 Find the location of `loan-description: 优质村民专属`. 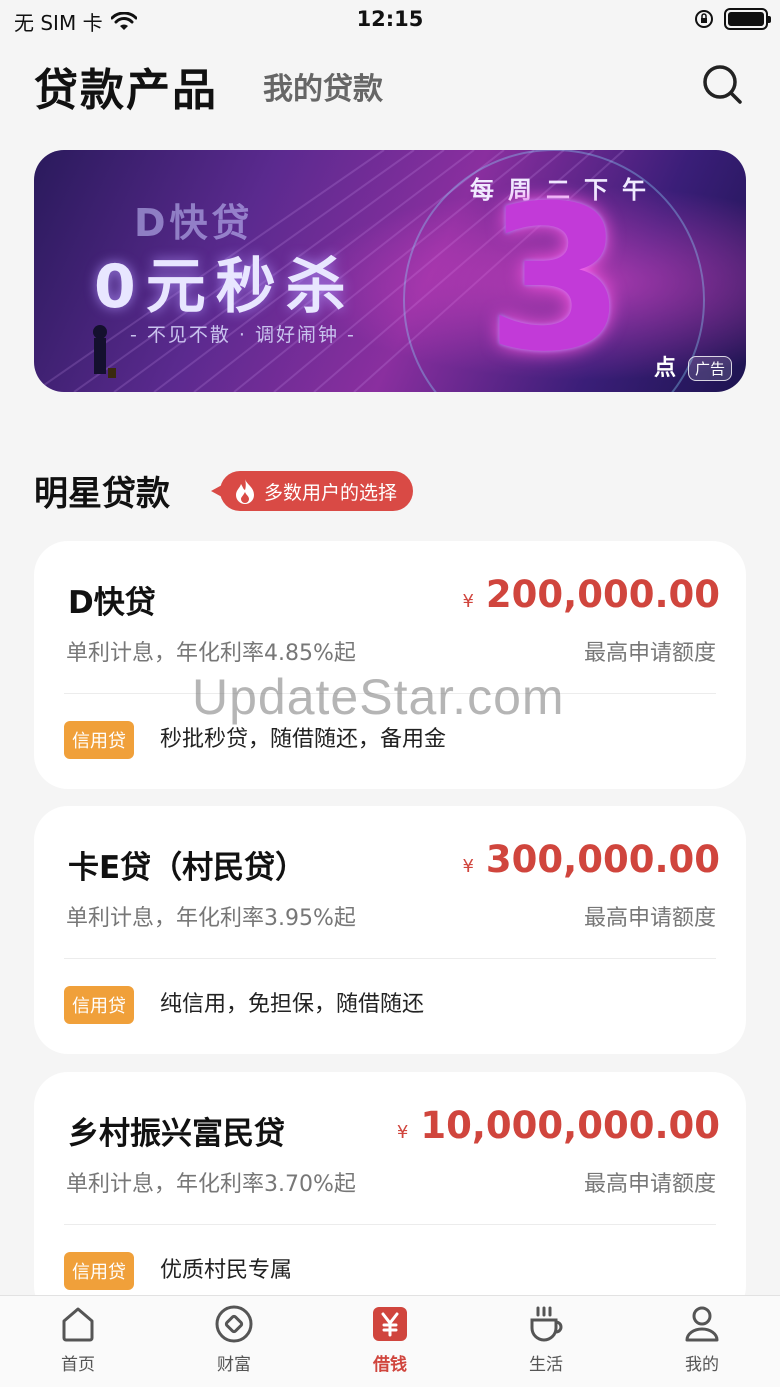

loan-description: 优质村民专属 is located at coordinates (226, 1270).